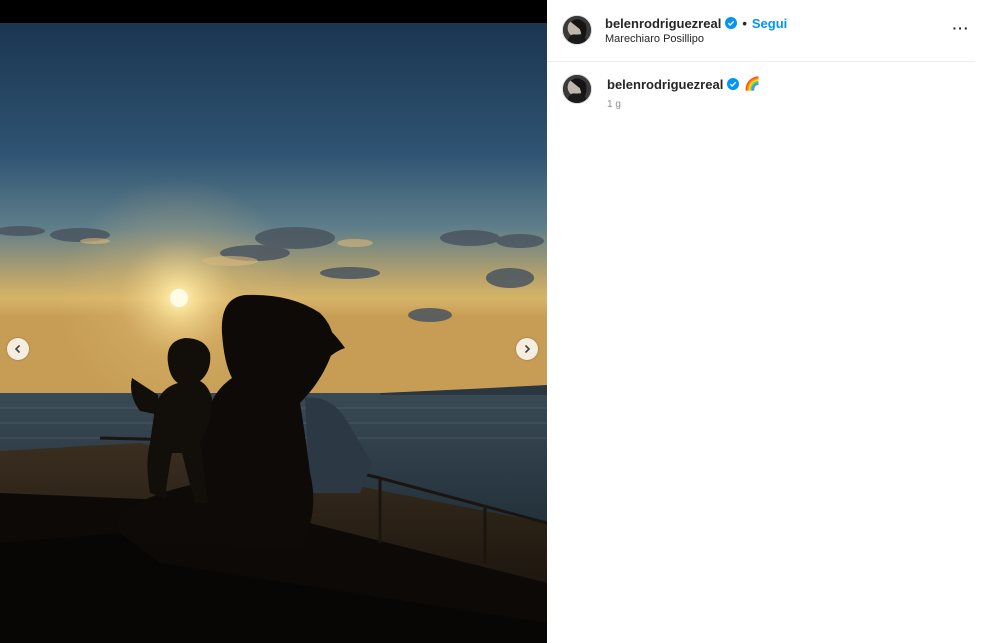 Image resolution: width=1000 pixels, height=643 pixels. Describe the element at coordinates (769, 23) in the screenshot. I see `follow-button: Segui` at that location.